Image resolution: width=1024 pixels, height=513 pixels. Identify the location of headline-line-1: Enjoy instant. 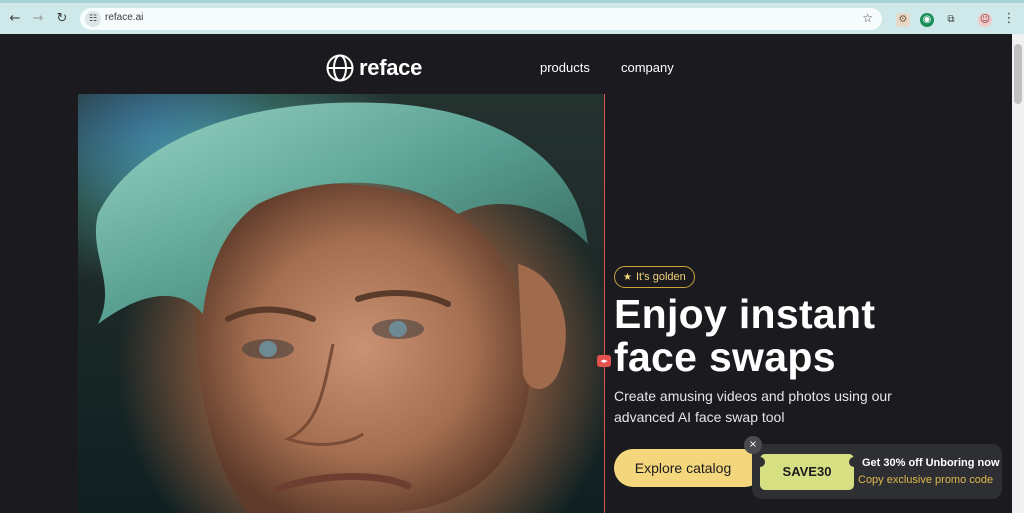
(745, 314).